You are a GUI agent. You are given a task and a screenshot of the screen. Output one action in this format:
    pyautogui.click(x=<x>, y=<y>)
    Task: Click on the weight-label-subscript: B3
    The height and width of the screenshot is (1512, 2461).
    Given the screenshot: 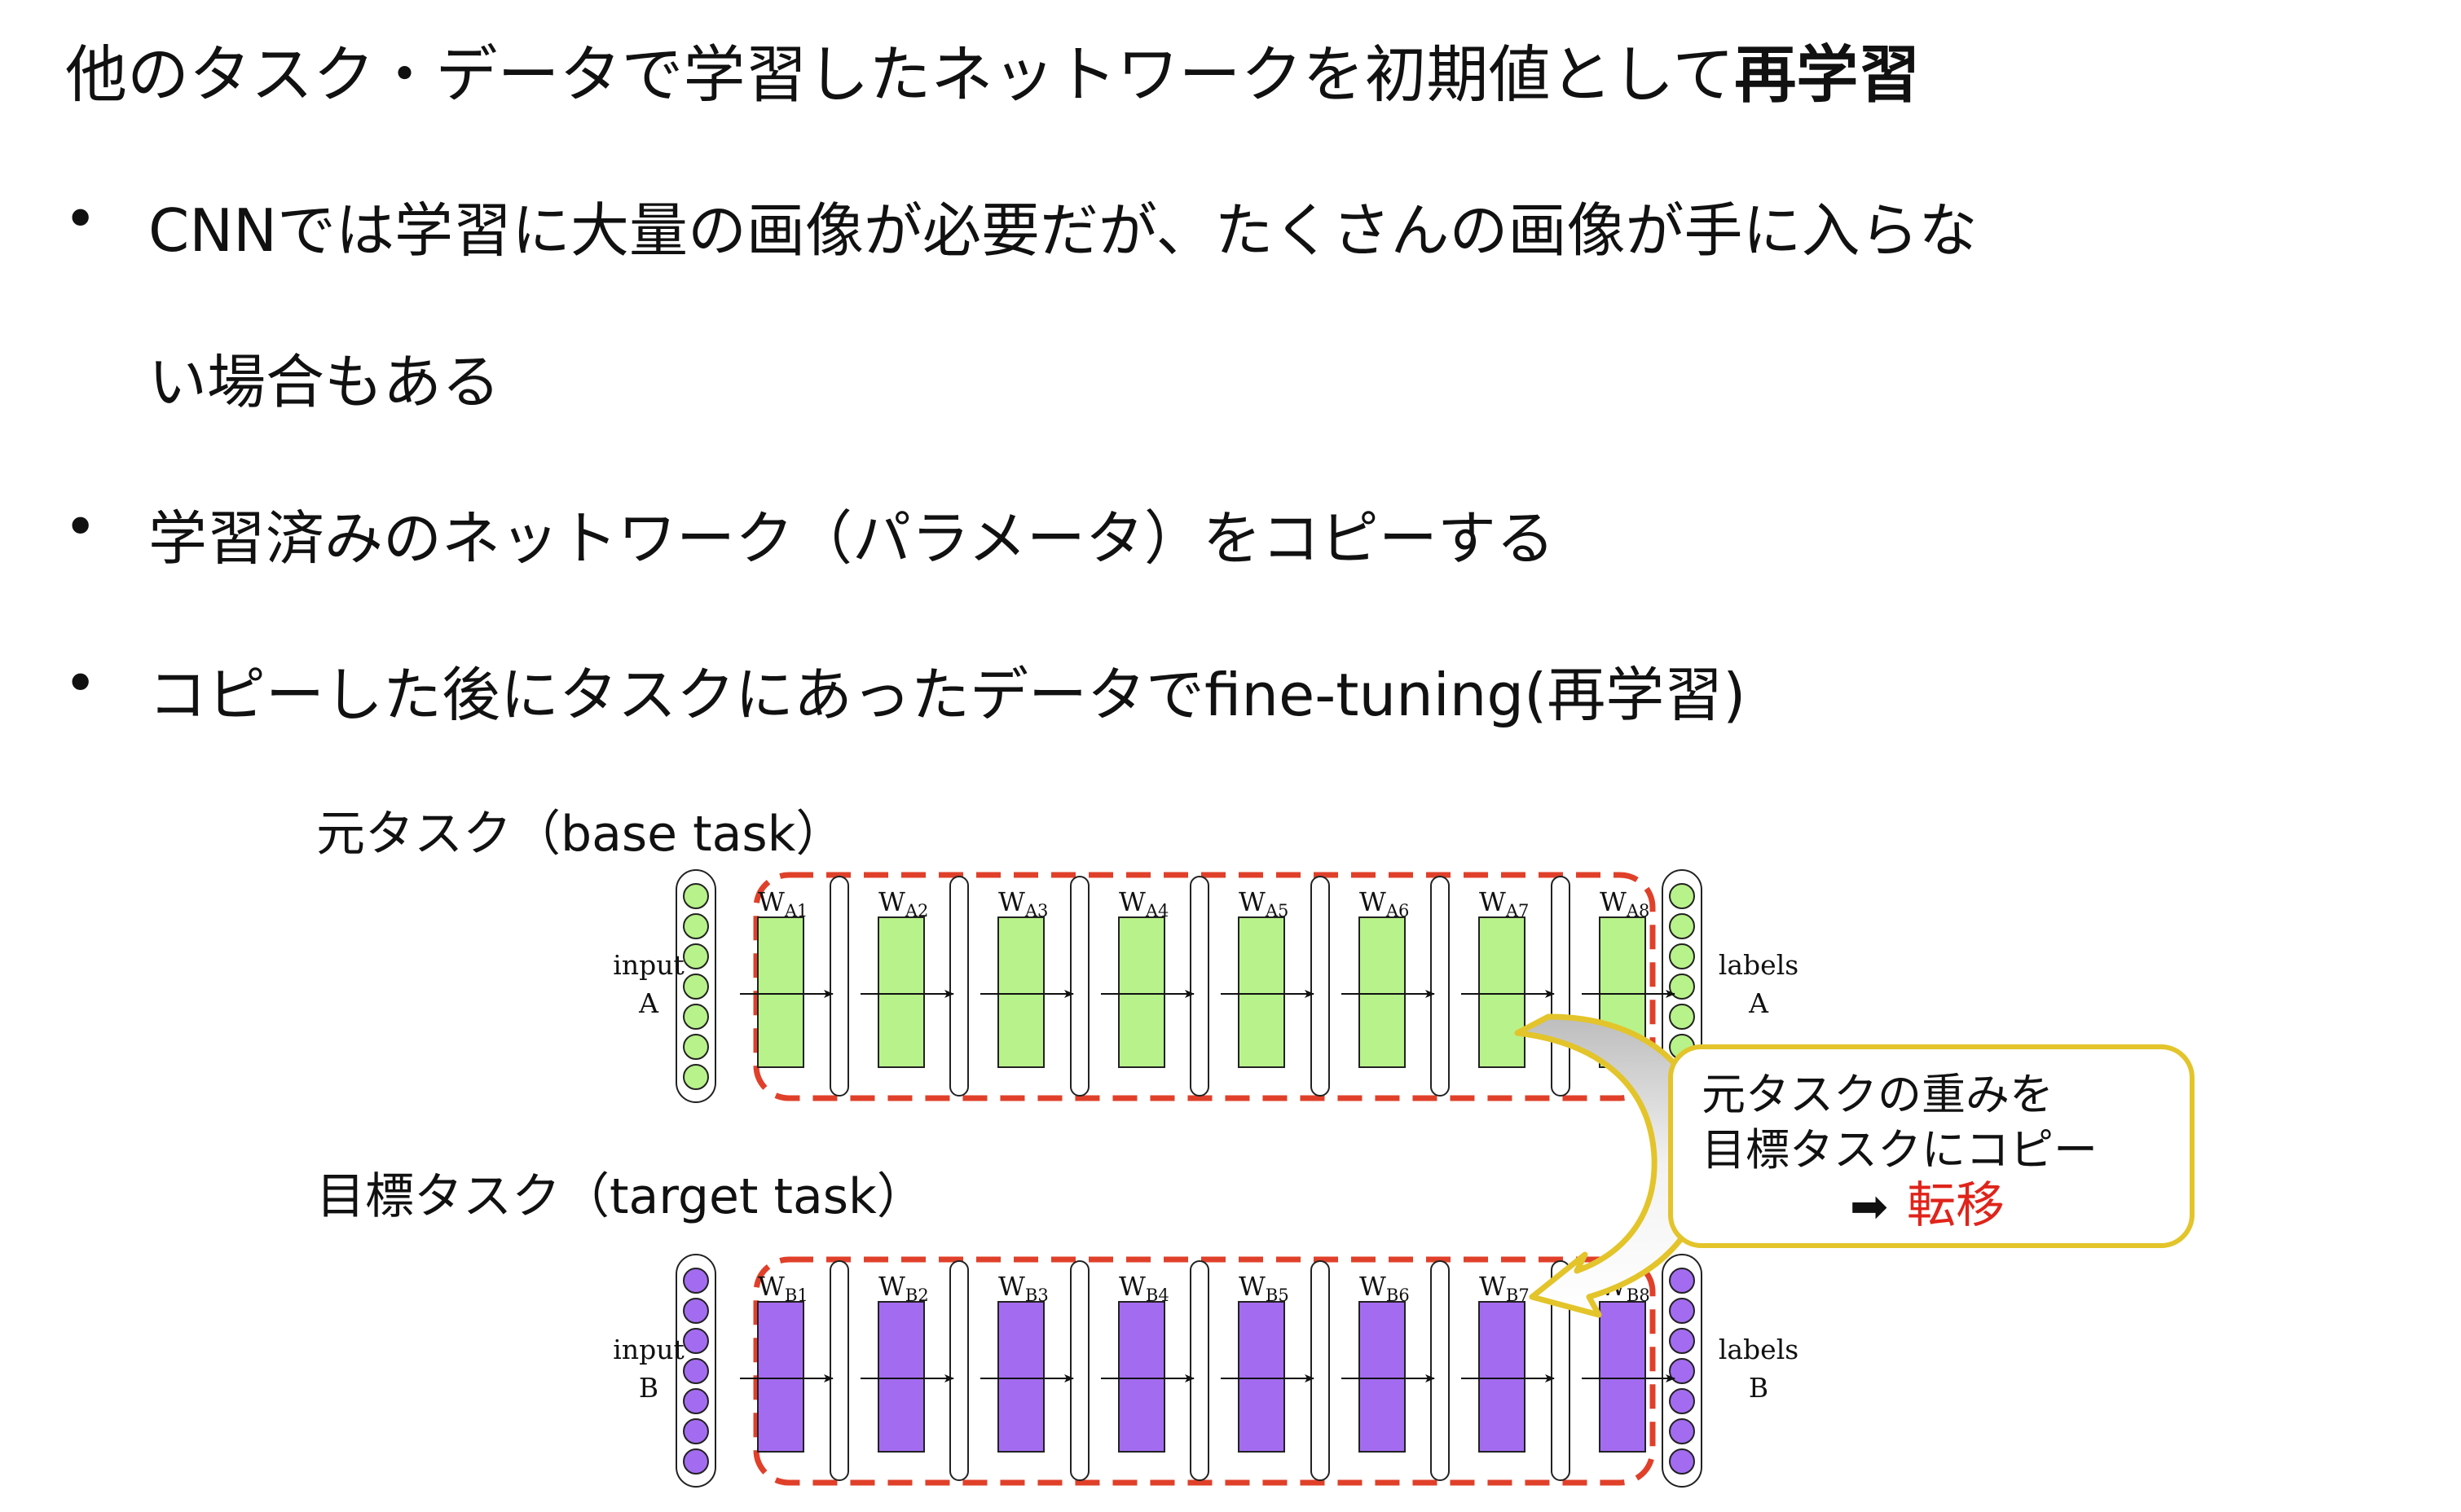 What is the action you would take?
    pyautogui.click(x=1037, y=1295)
    